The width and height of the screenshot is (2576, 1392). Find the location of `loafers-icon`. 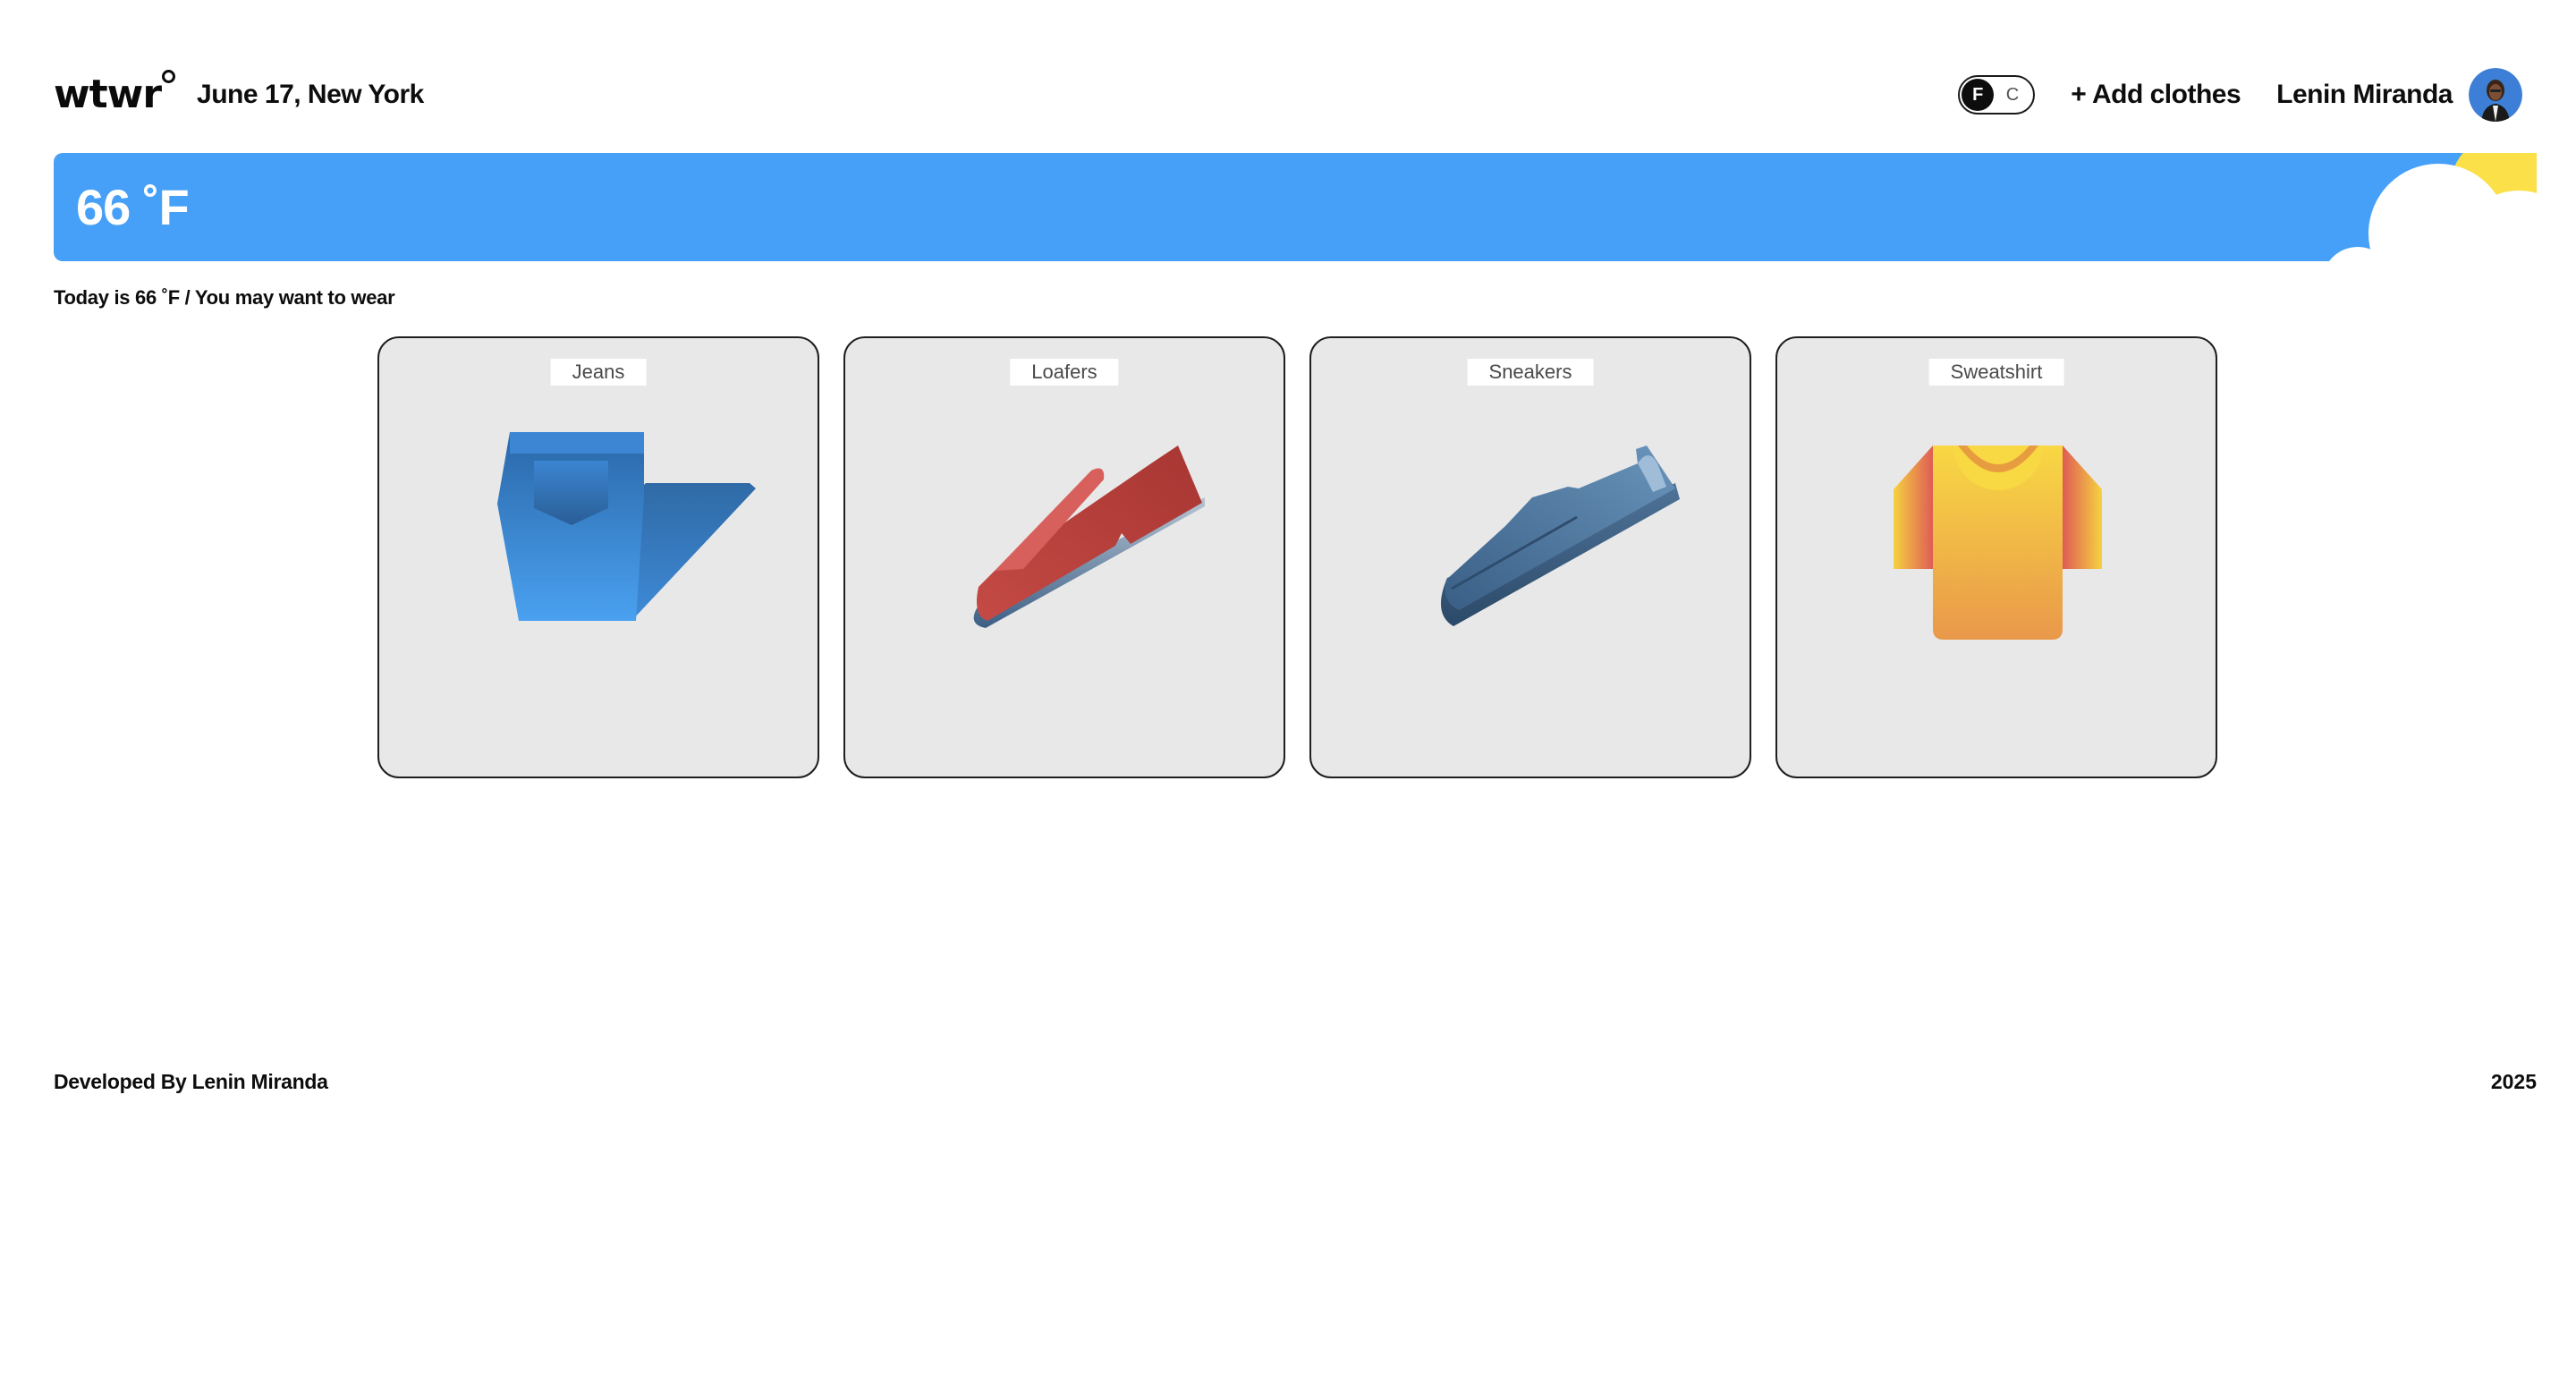

loafers-icon is located at coordinates (1089, 537).